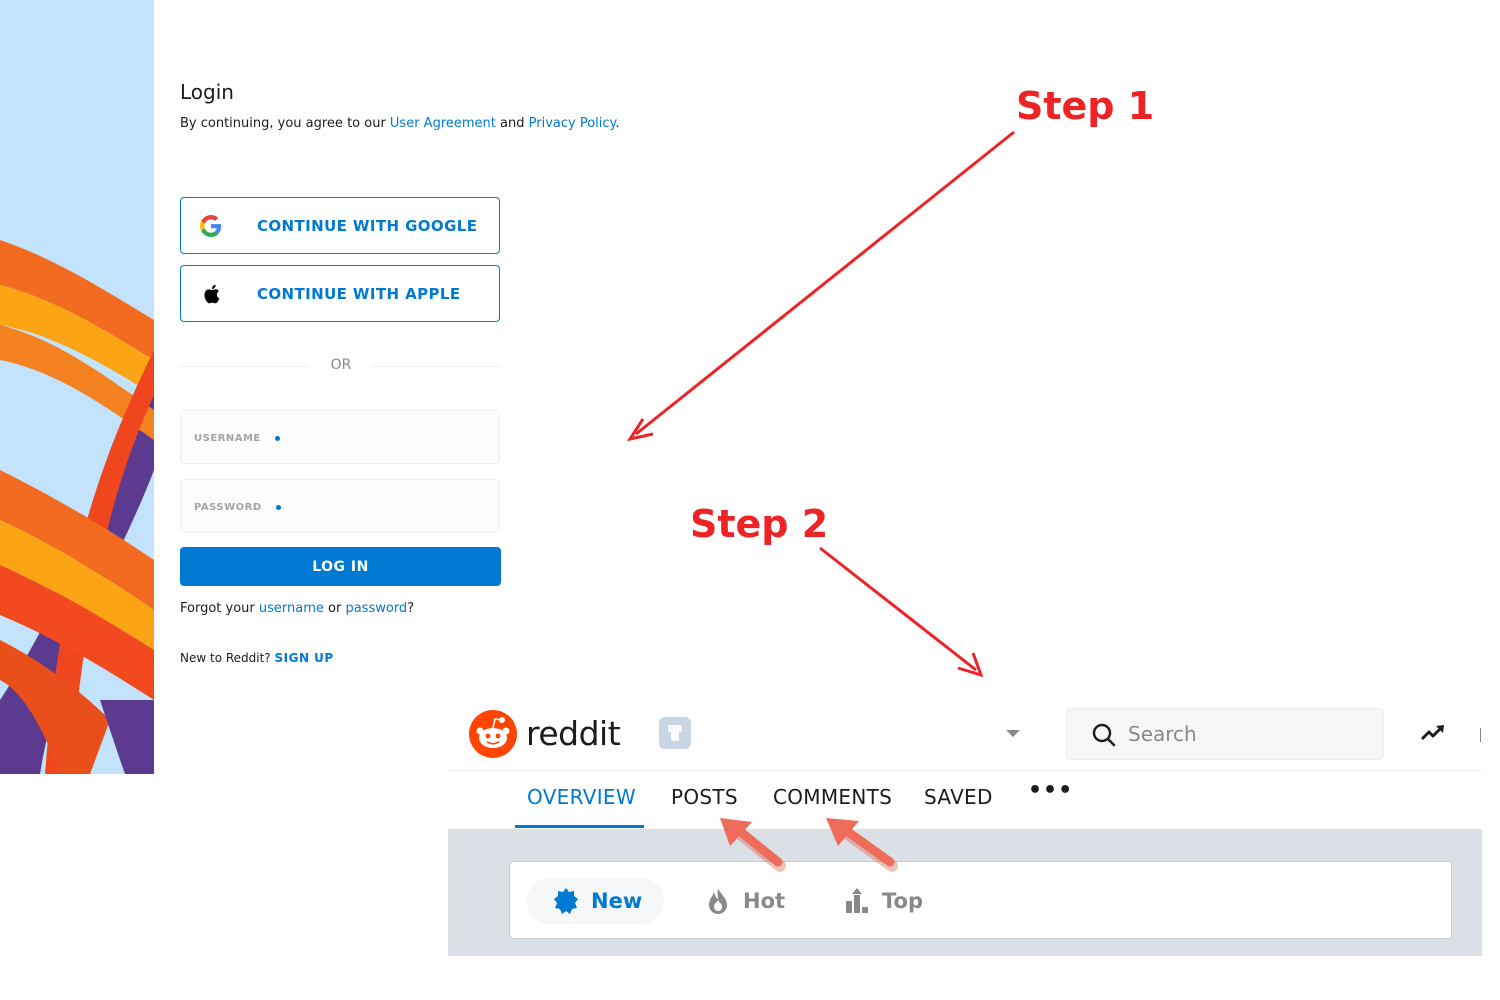 This screenshot has height=1000, width=1500. Describe the element at coordinates (443, 123) in the screenshot. I see `user-agreement-link: User Agreement` at that location.